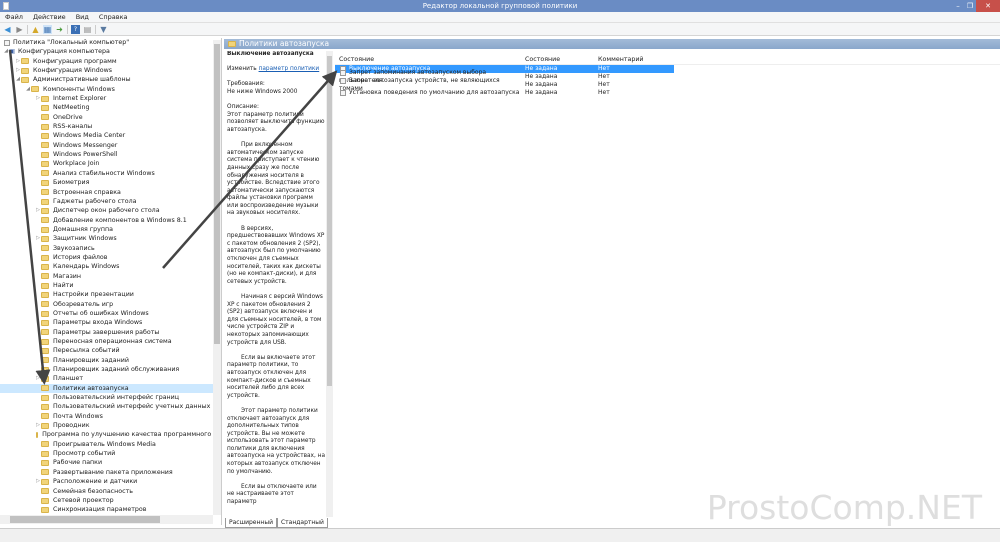 This screenshot has height=542, width=1000. What do you see at coordinates (103, 29) in the screenshot?
I see `filter-icon: ▼` at bounding box center [103, 29].